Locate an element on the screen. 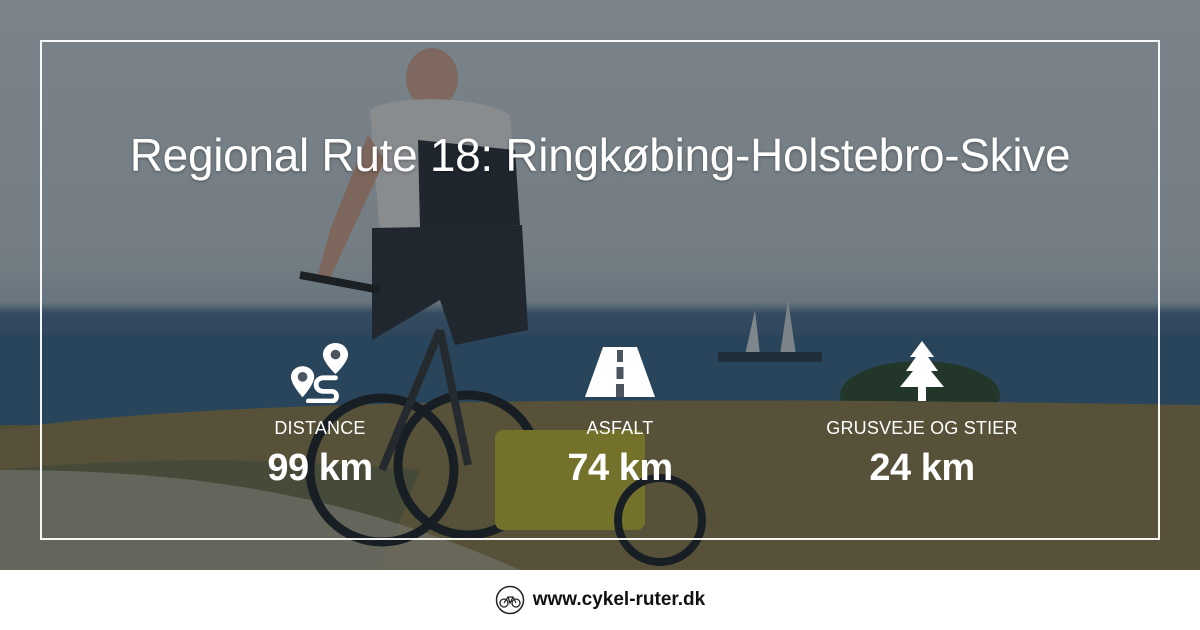  footer: www.cykel-ruter.dk is located at coordinates (600, 600).